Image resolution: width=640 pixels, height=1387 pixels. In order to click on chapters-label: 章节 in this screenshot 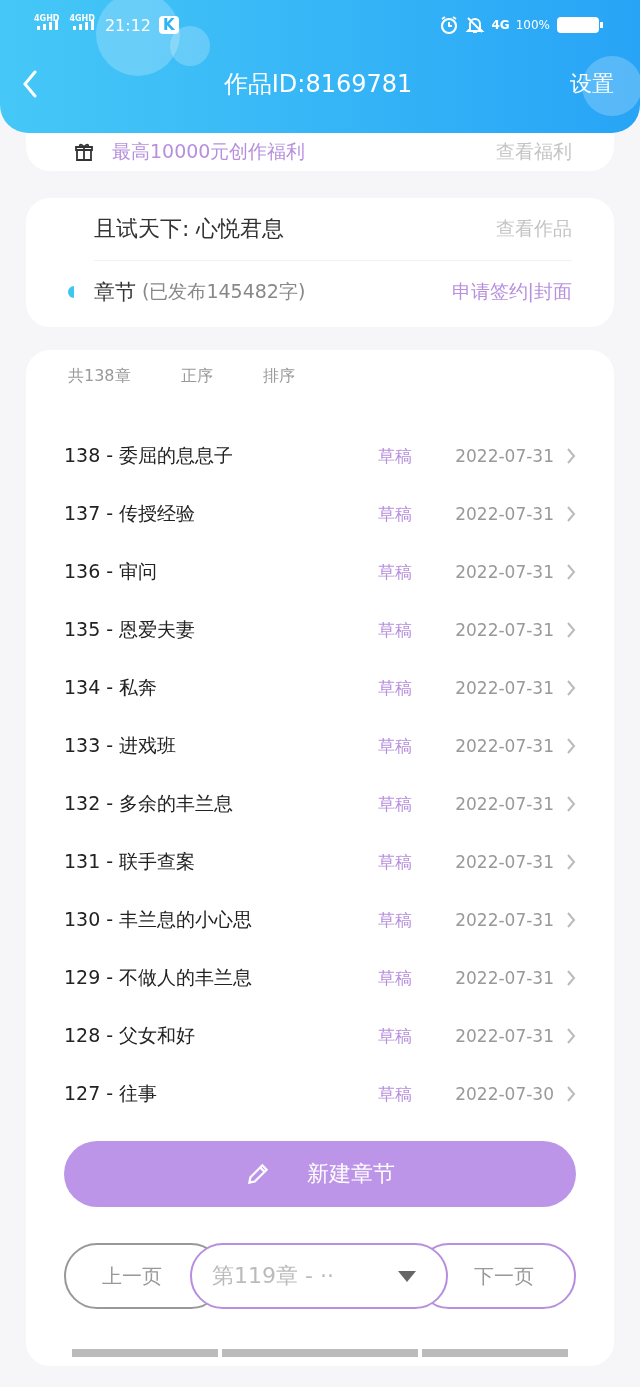, I will do `click(115, 292)`.